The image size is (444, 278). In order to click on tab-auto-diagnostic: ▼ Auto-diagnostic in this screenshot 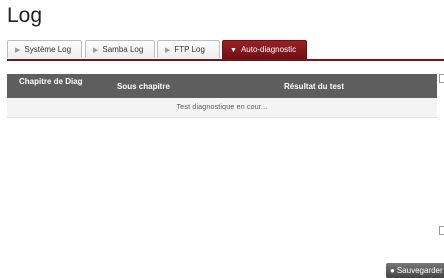, I will do `click(264, 50)`.